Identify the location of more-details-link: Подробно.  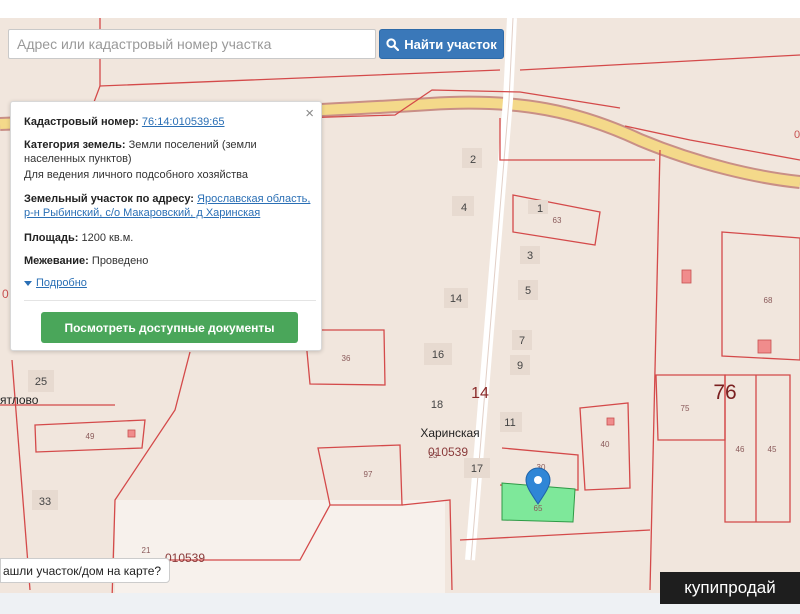
(55, 283).